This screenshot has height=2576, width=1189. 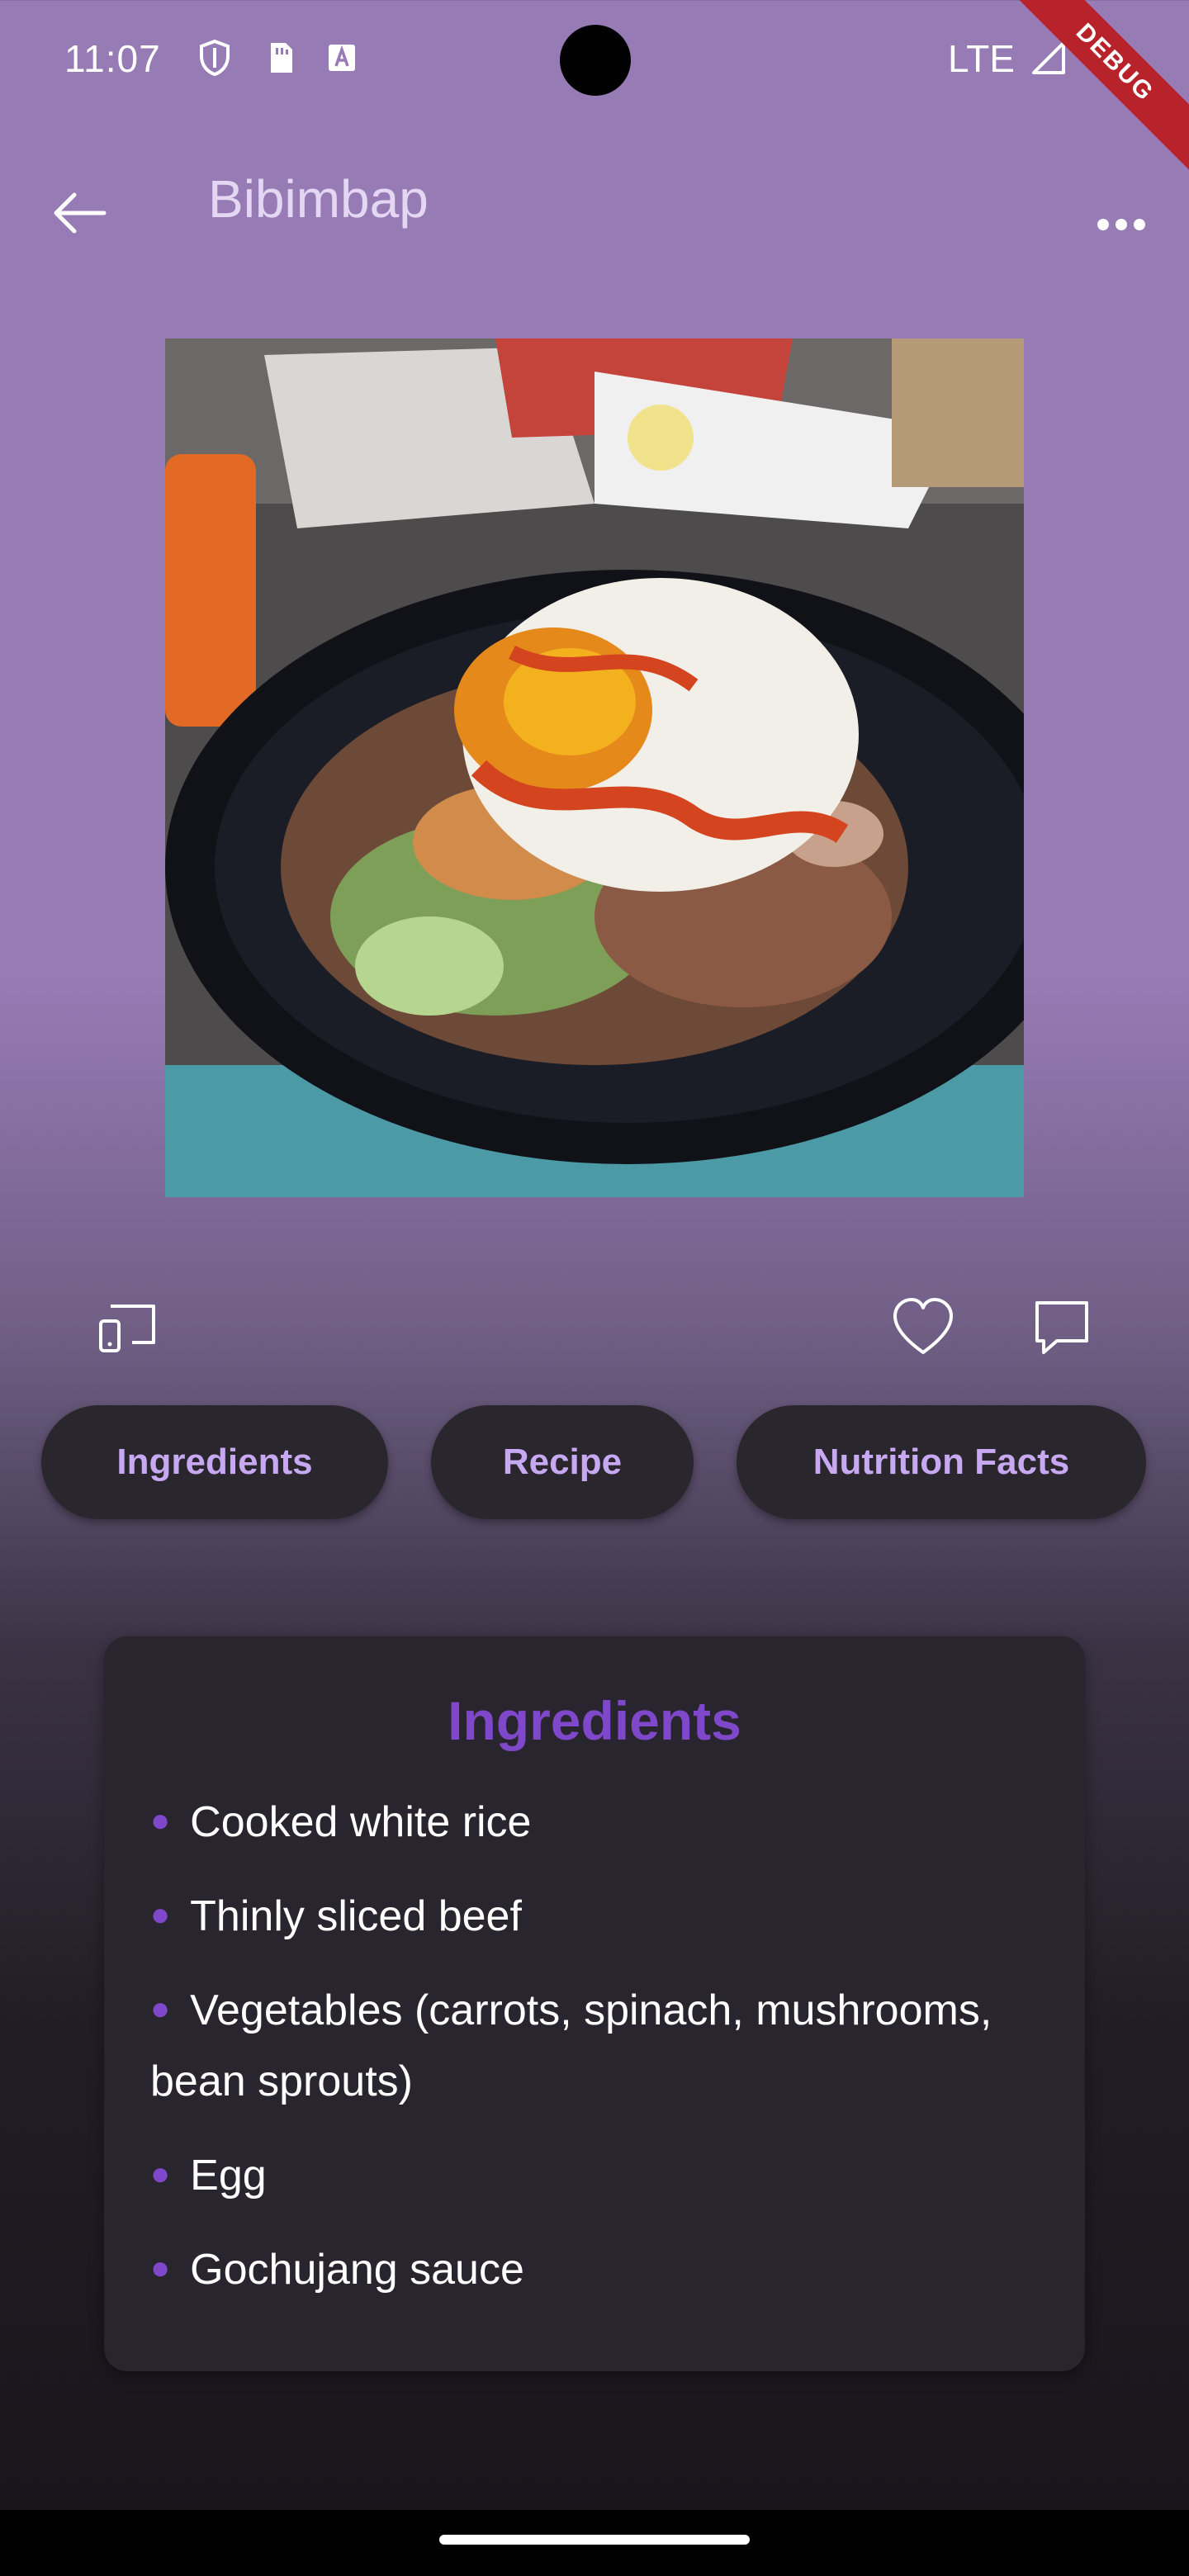 What do you see at coordinates (214, 1462) in the screenshot?
I see `chip-ingredients: Ingredients` at bounding box center [214, 1462].